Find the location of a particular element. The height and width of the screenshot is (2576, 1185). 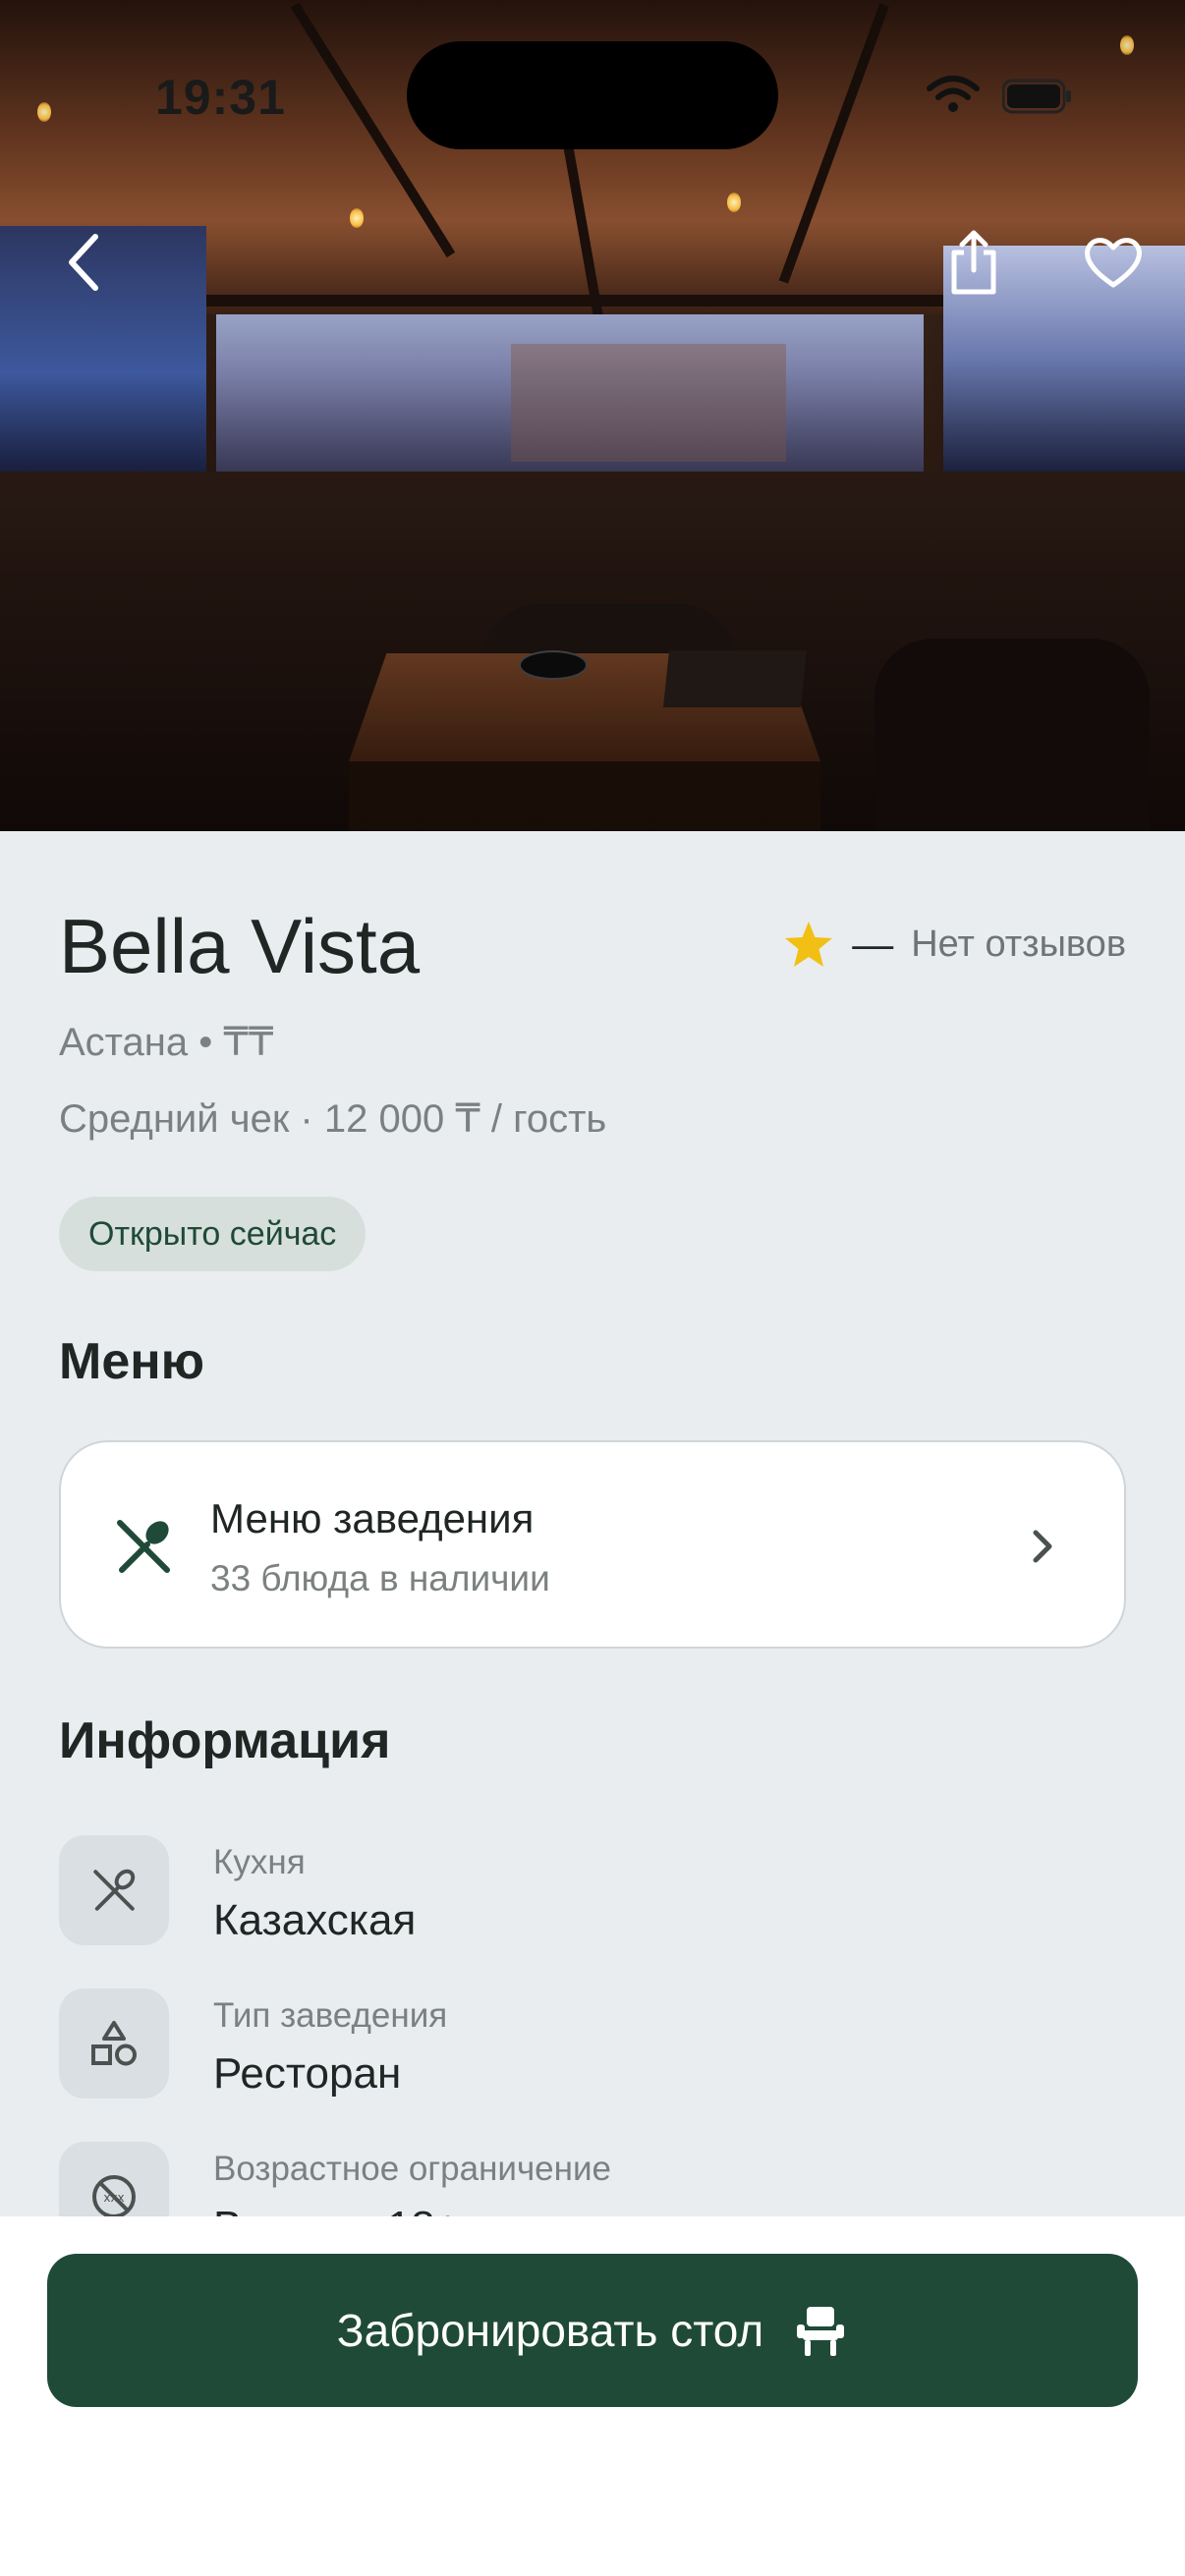

info-value: Ресторан is located at coordinates (308, 2073).